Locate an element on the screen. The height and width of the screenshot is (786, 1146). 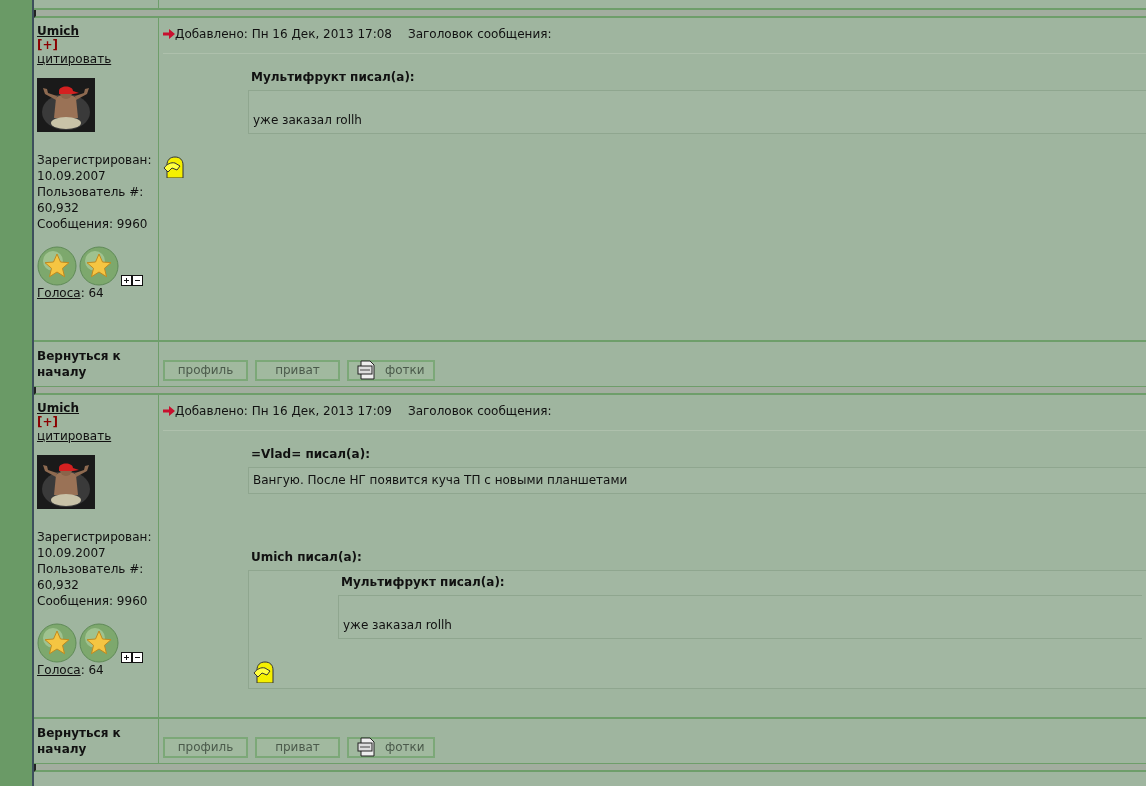
quote-author: Umich писал(а): is located at coordinates (306, 558).